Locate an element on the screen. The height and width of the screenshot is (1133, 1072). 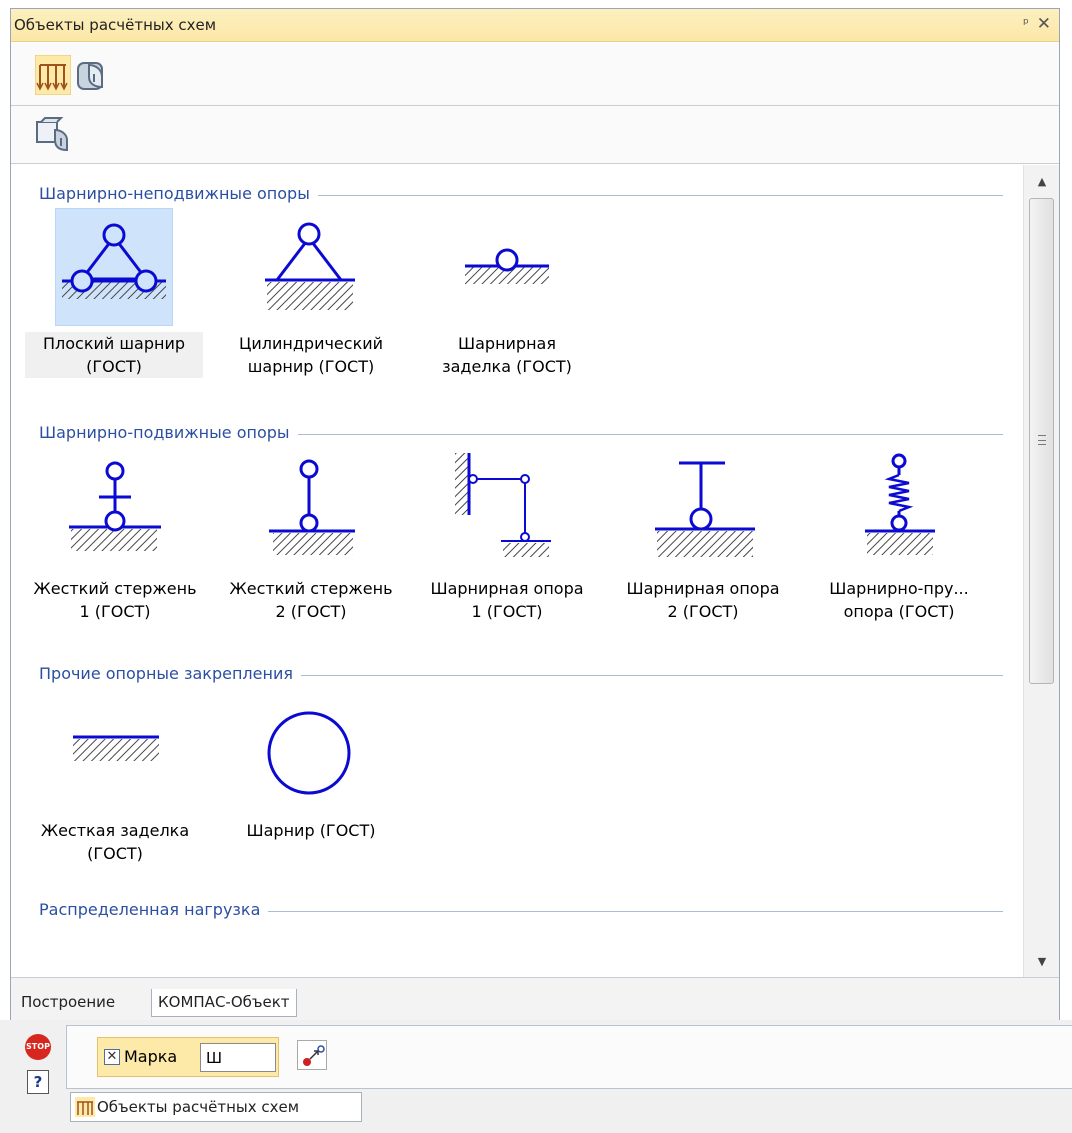
item-label: Жесткий стержень 1 (ГОСТ) is located at coordinates (115, 600).